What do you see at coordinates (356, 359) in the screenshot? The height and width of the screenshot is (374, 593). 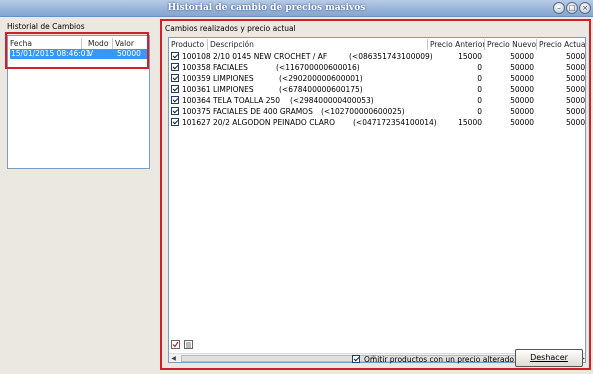 I see `omit-altered-checkbox` at bounding box center [356, 359].